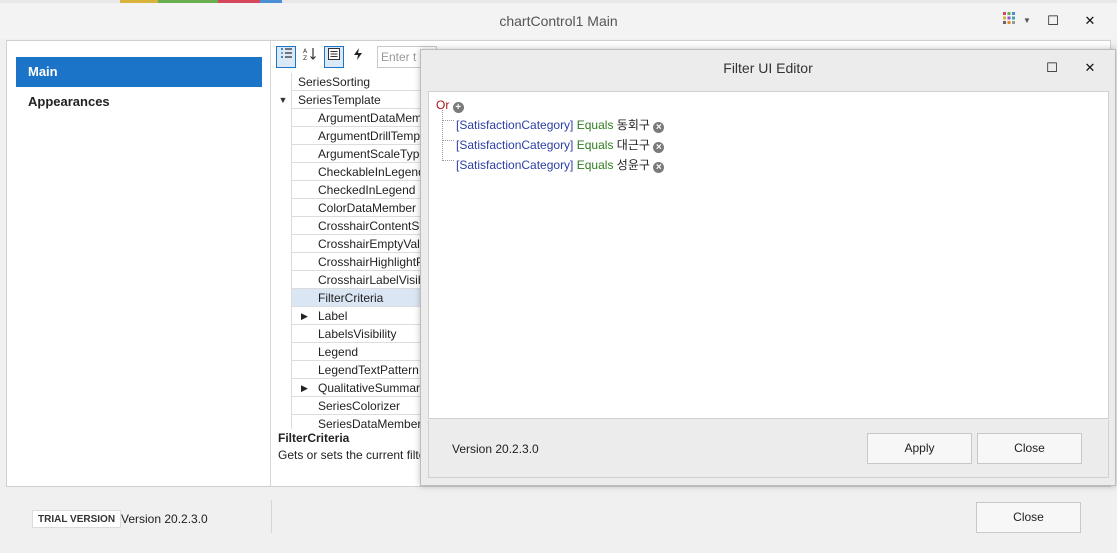 The width and height of the screenshot is (1117, 553). Describe the element at coordinates (358, 298) in the screenshot. I see `property-label: FilterCriteria` at that location.